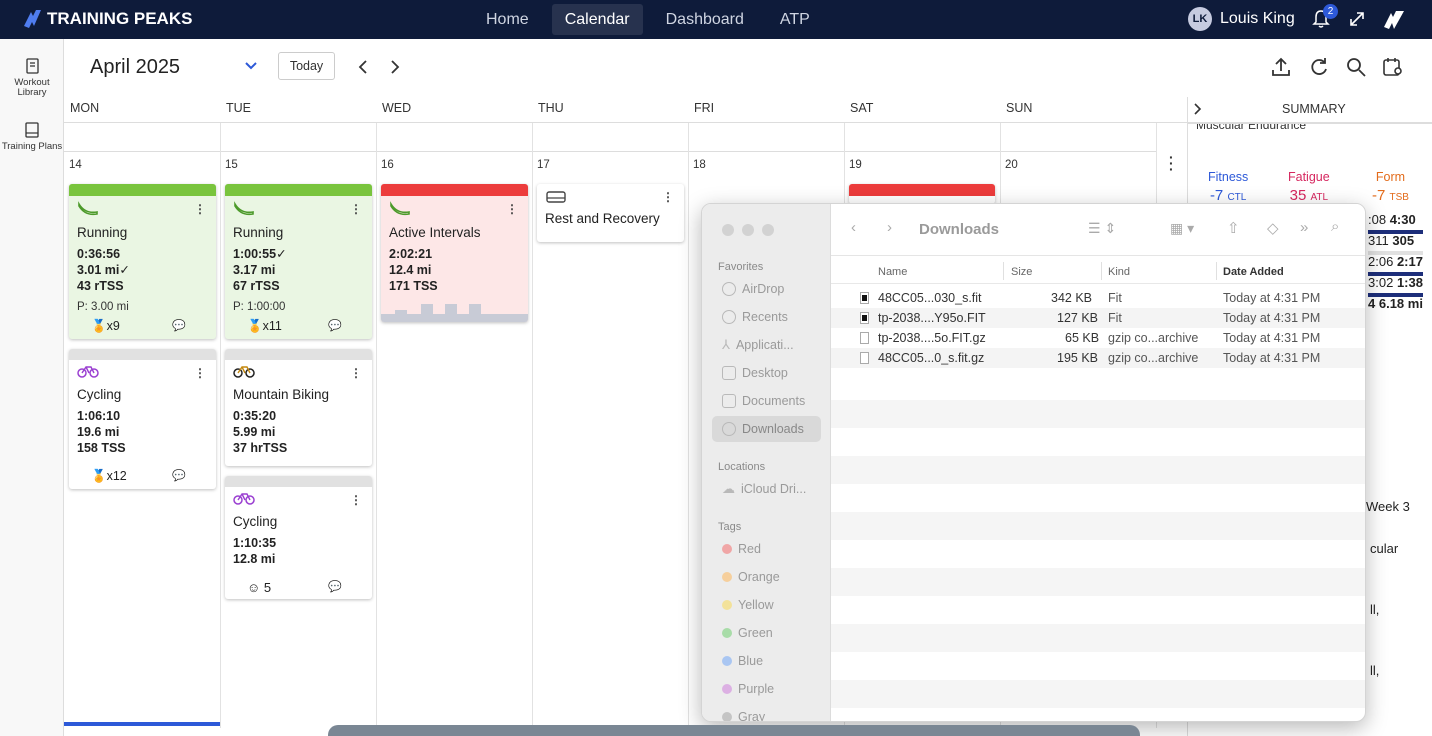 This screenshot has width=1432, height=736. Describe the element at coordinates (1119, 272) in the screenshot. I see `column-header-kind: Kind` at that location.